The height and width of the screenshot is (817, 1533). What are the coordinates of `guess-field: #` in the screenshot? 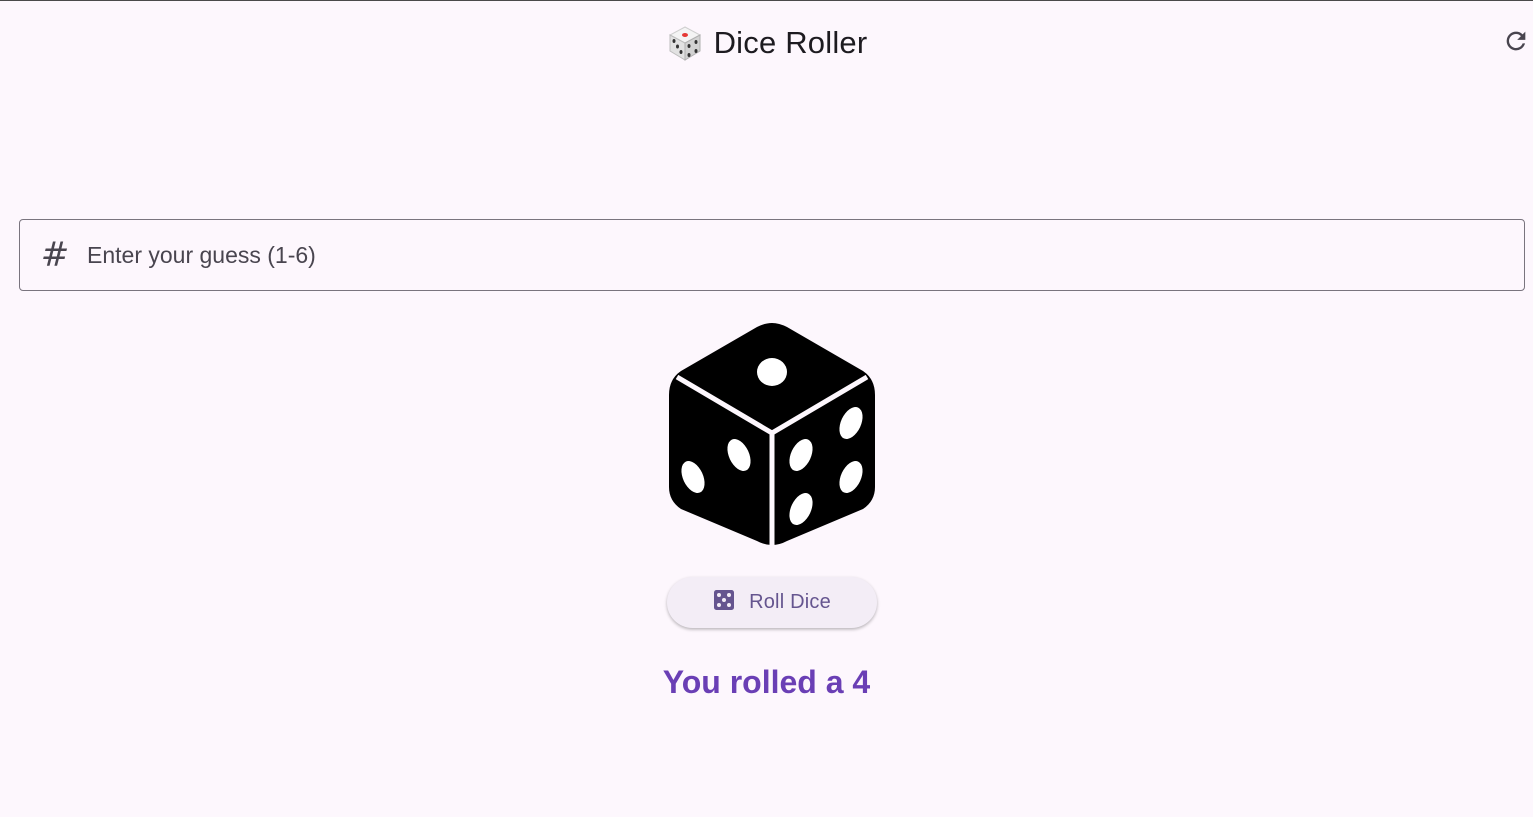 It's located at (772, 255).